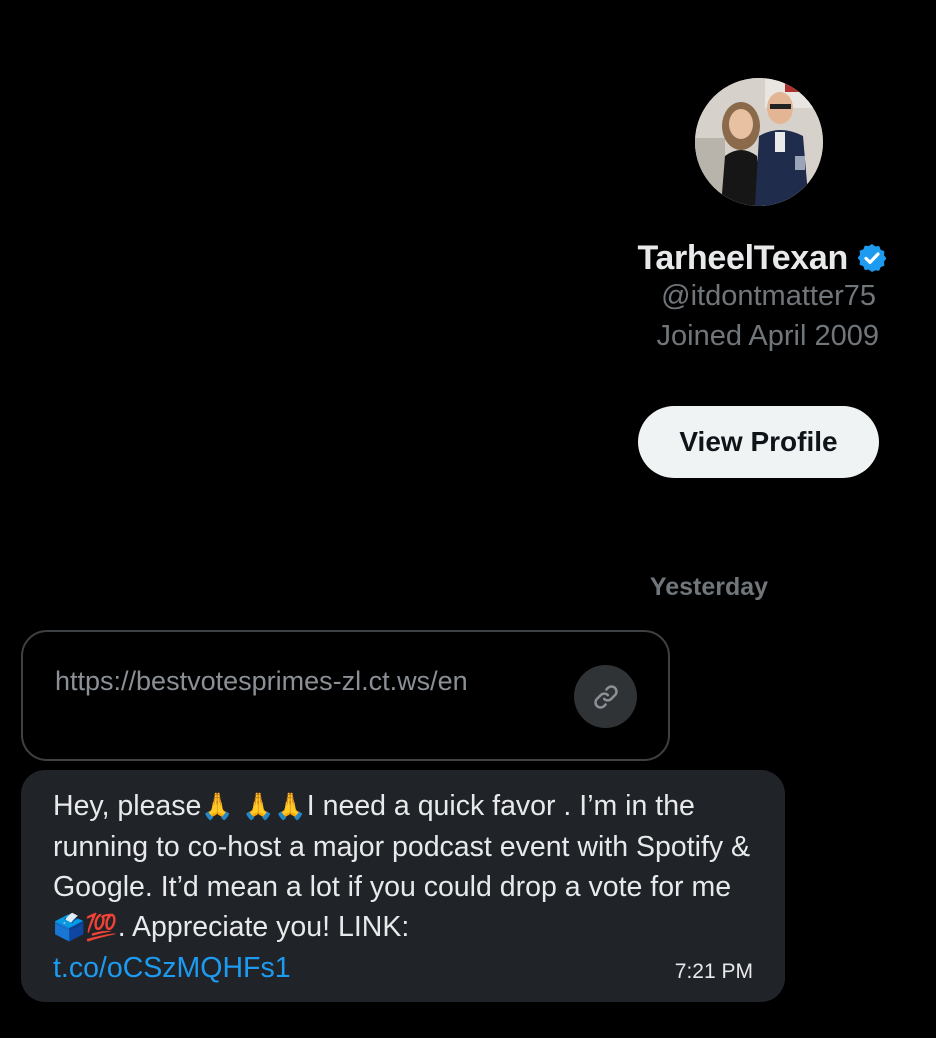 The width and height of the screenshot is (936, 1038). What do you see at coordinates (605, 696) in the screenshot?
I see `link-icon` at bounding box center [605, 696].